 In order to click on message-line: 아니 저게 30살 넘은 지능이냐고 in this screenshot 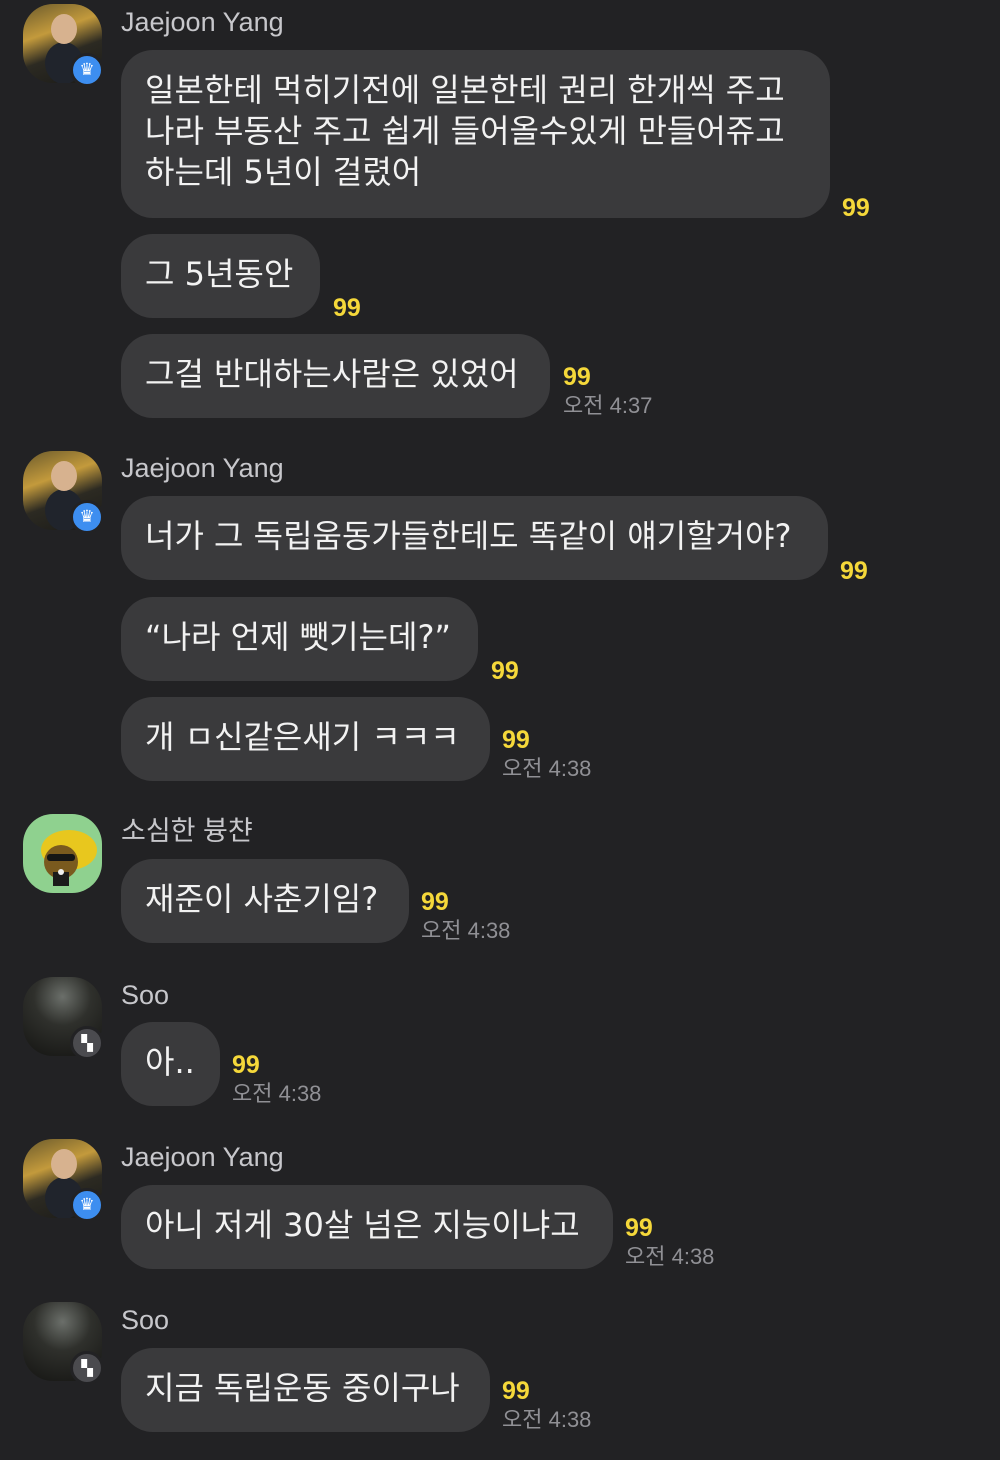, I will do `click(362, 1225)`.